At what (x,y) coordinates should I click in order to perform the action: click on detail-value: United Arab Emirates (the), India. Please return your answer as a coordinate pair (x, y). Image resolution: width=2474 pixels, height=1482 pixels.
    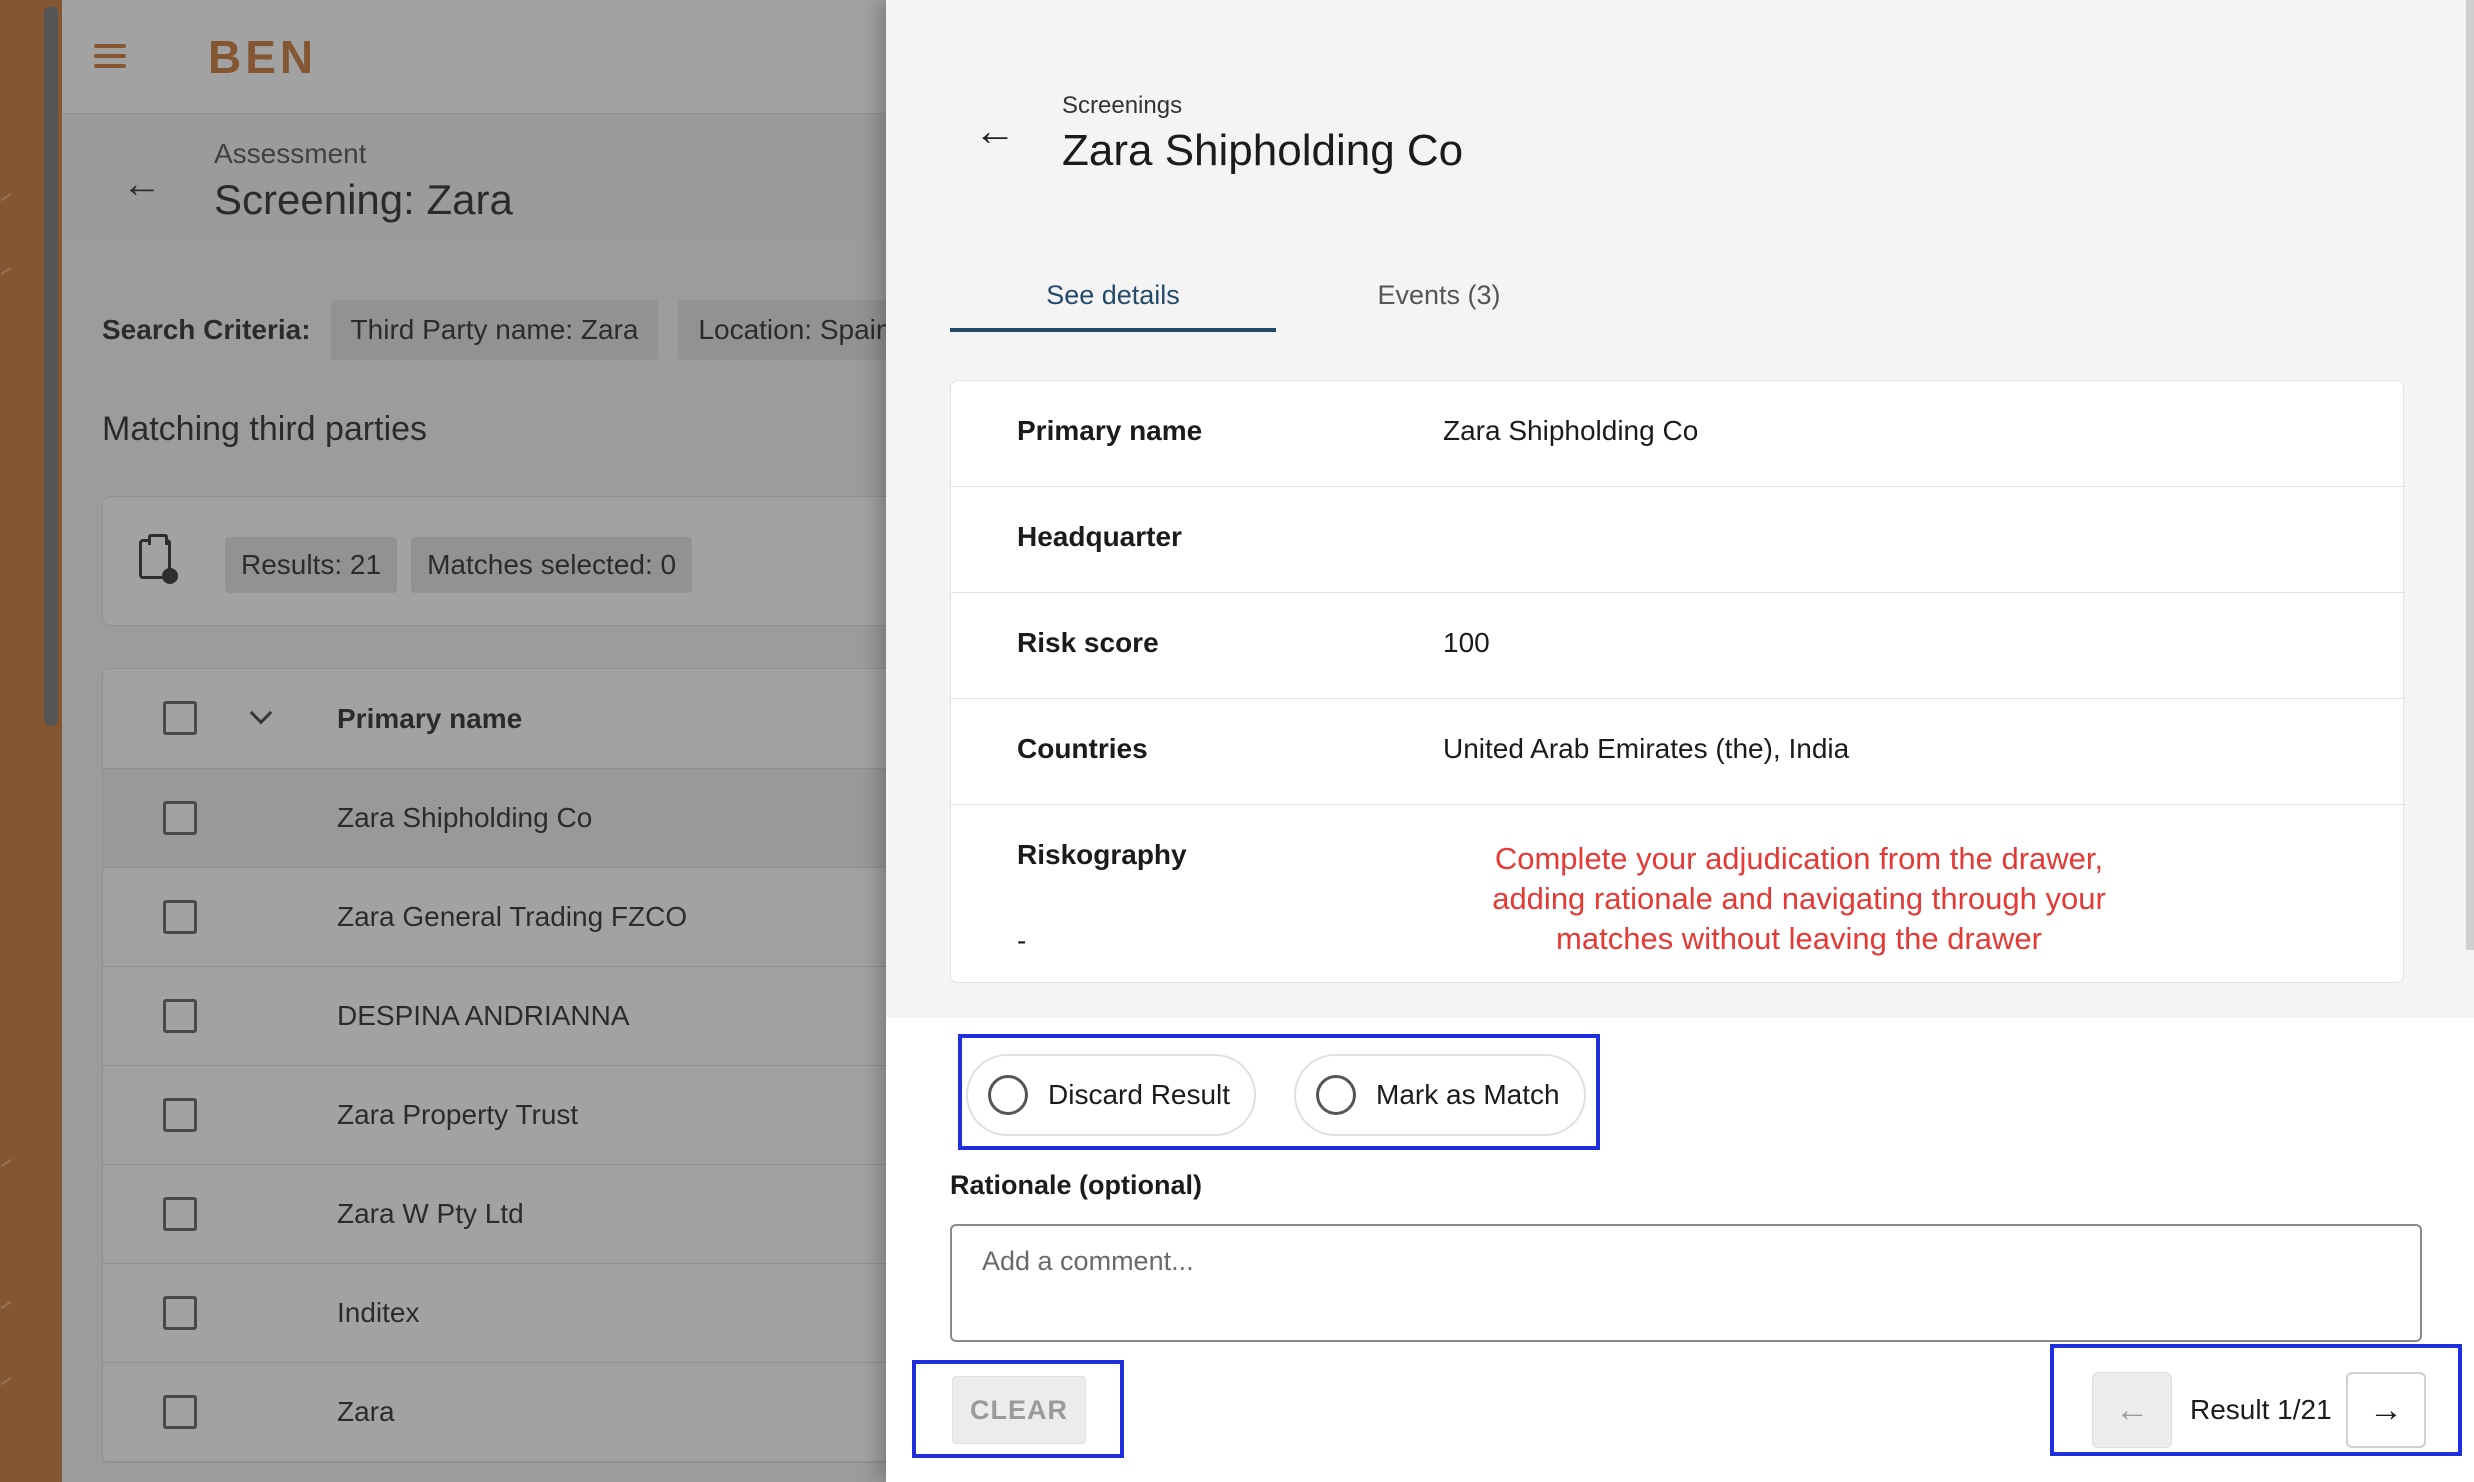
    Looking at the image, I should click on (1646, 748).